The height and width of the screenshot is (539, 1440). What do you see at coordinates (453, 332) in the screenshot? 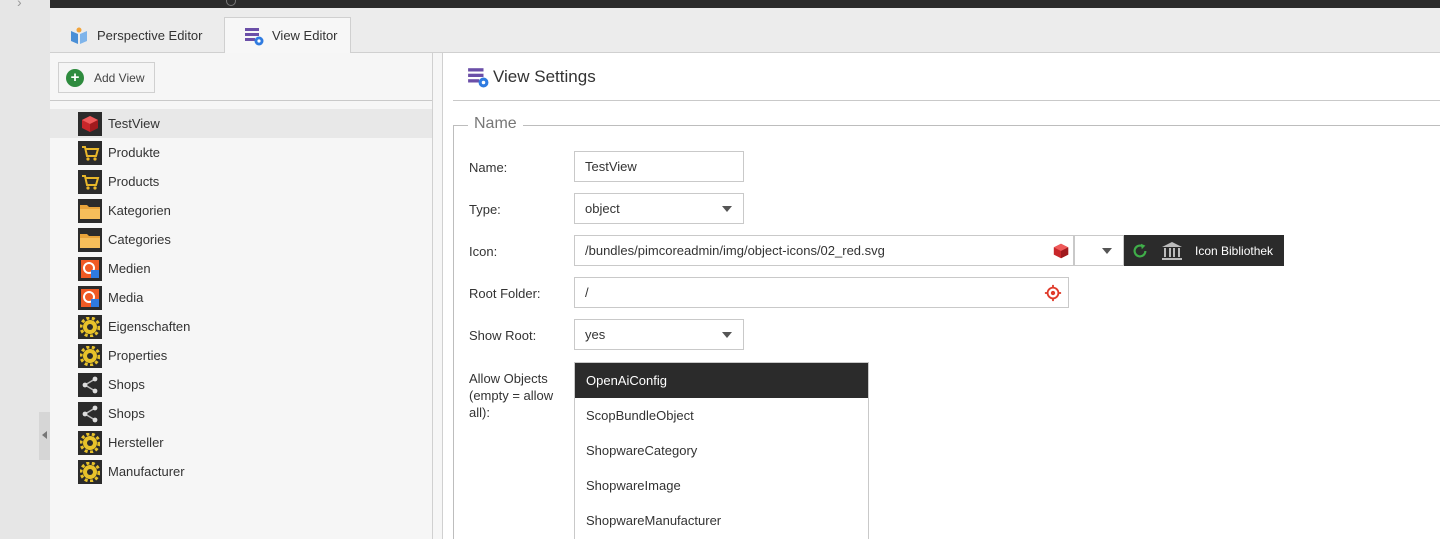
I see `fieldset-border-left` at bounding box center [453, 332].